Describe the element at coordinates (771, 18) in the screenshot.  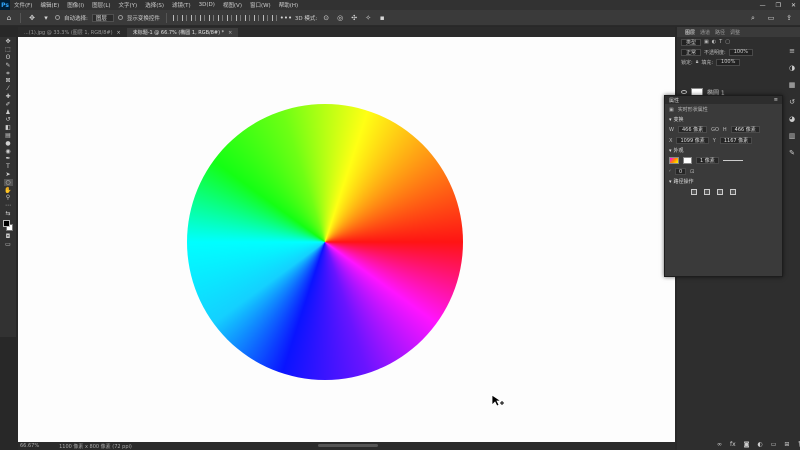
I see `workspace-icon: ▭` at that location.